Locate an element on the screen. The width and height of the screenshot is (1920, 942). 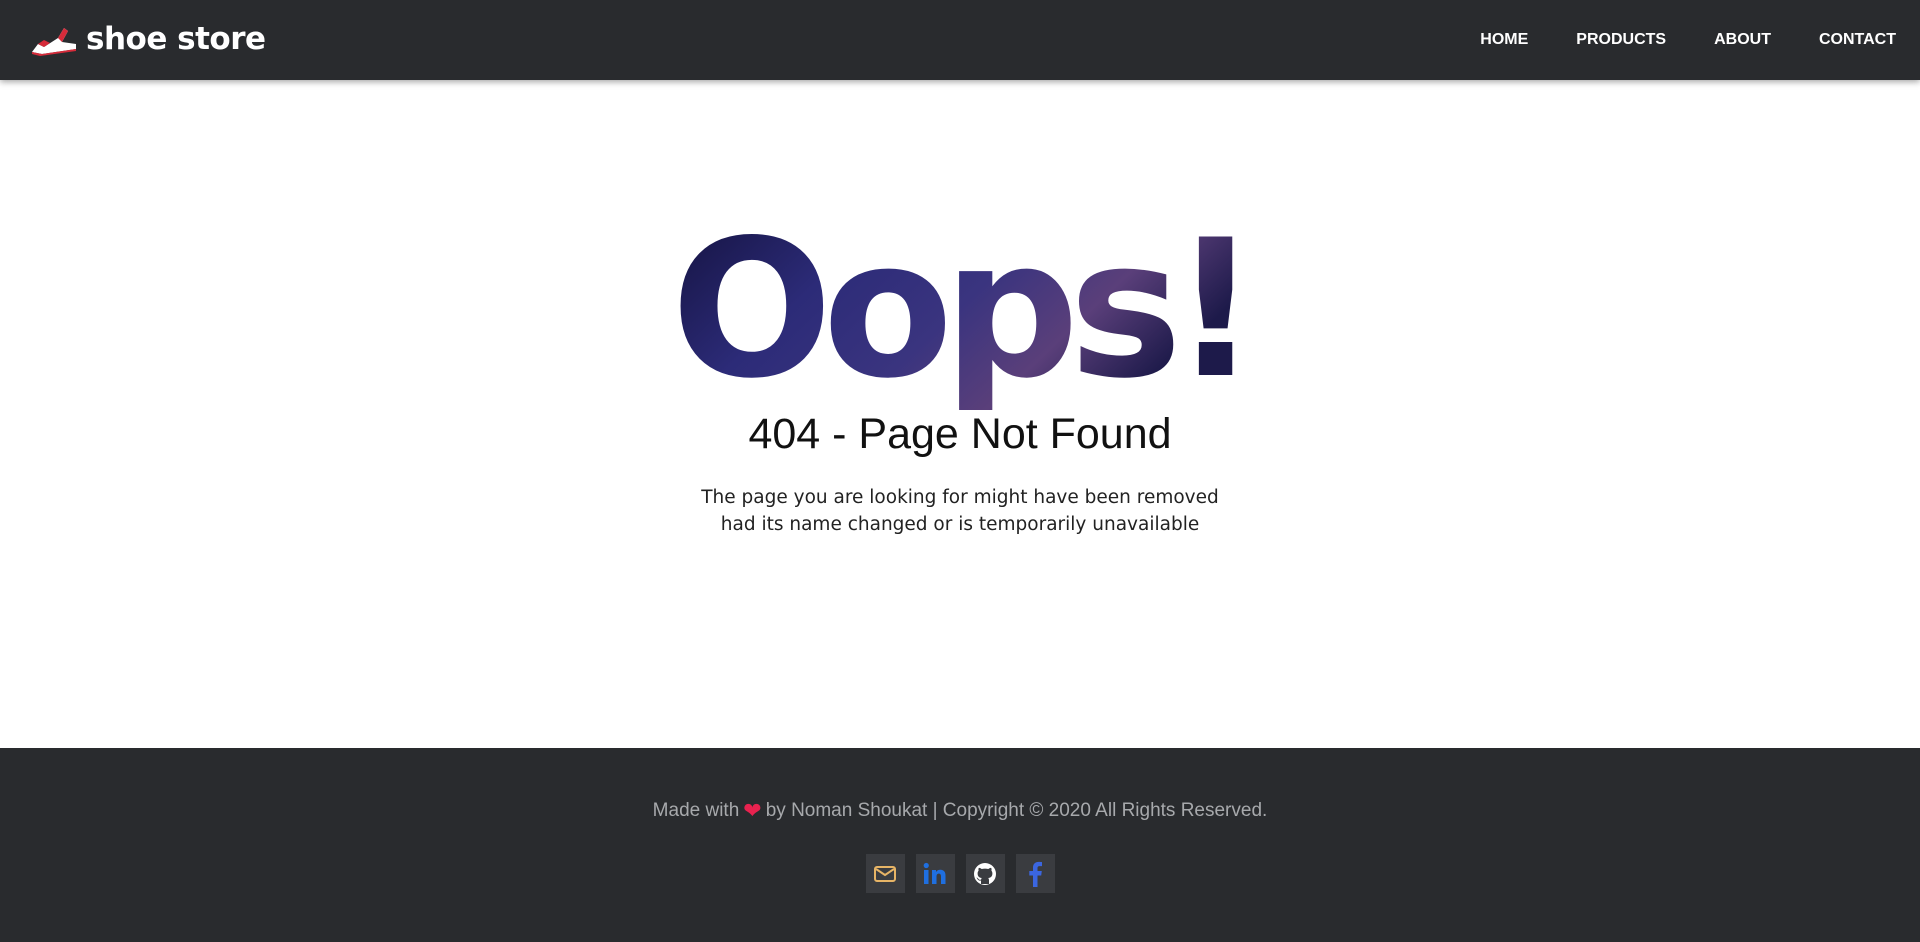
linkedin-icon is located at coordinates (934, 873).